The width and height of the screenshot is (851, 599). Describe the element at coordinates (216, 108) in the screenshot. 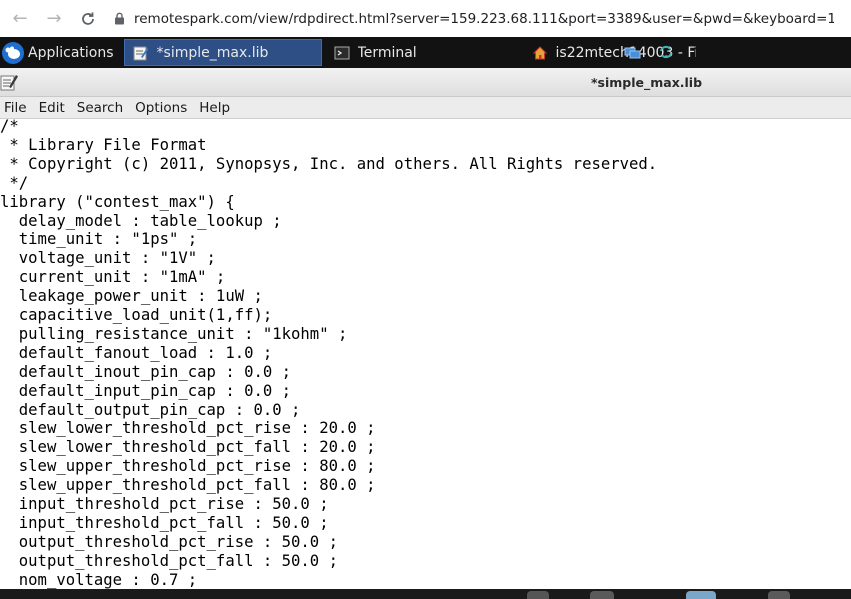

I see `menu-help: Help` at that location.